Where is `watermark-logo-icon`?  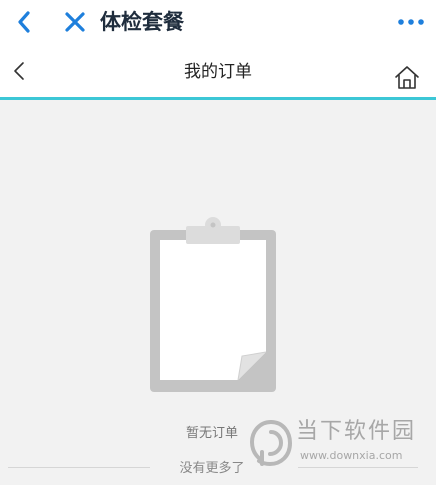
watermark-logo-icon is located at coordinates (271, 443).